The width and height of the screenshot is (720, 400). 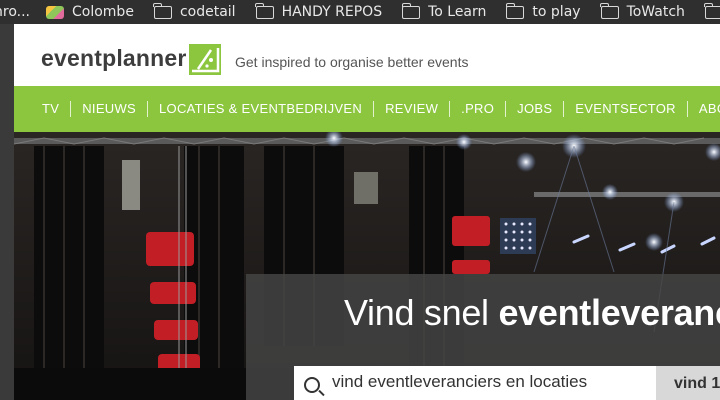 What do you see at coordinates (207, 12) in the screenshot?
I see `bookmark-label: codetail` at bounding box center [207, 12].